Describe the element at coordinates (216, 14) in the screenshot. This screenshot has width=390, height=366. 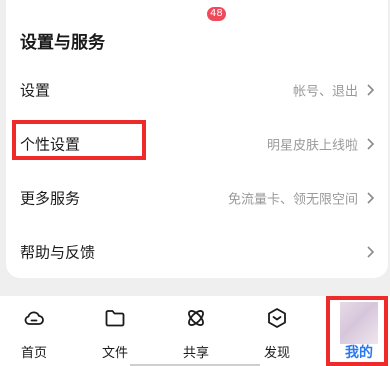
I see `share-unread-badge: 48` at that location.